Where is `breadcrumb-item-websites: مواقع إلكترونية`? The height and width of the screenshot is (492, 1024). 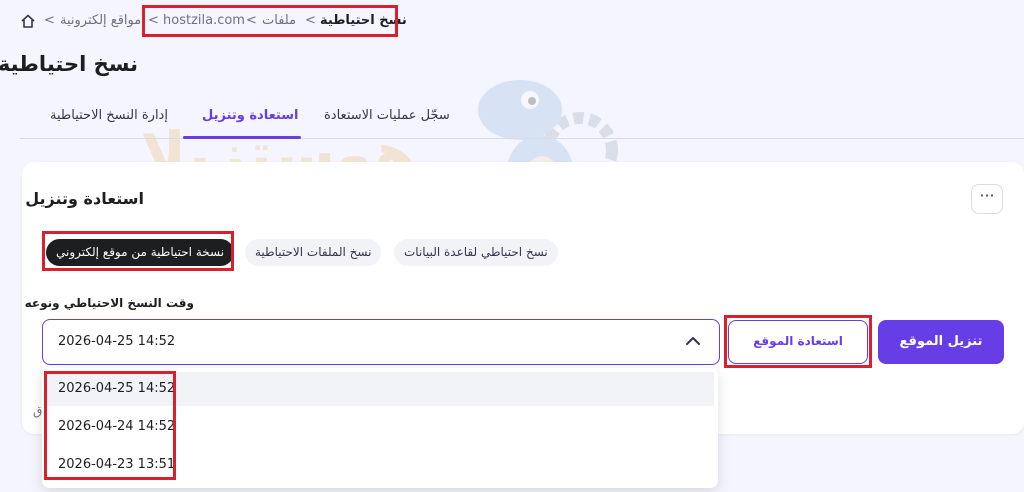
breadcrumb-item-websites: مواقع إلكترونية is located at coordinates (100, 21).